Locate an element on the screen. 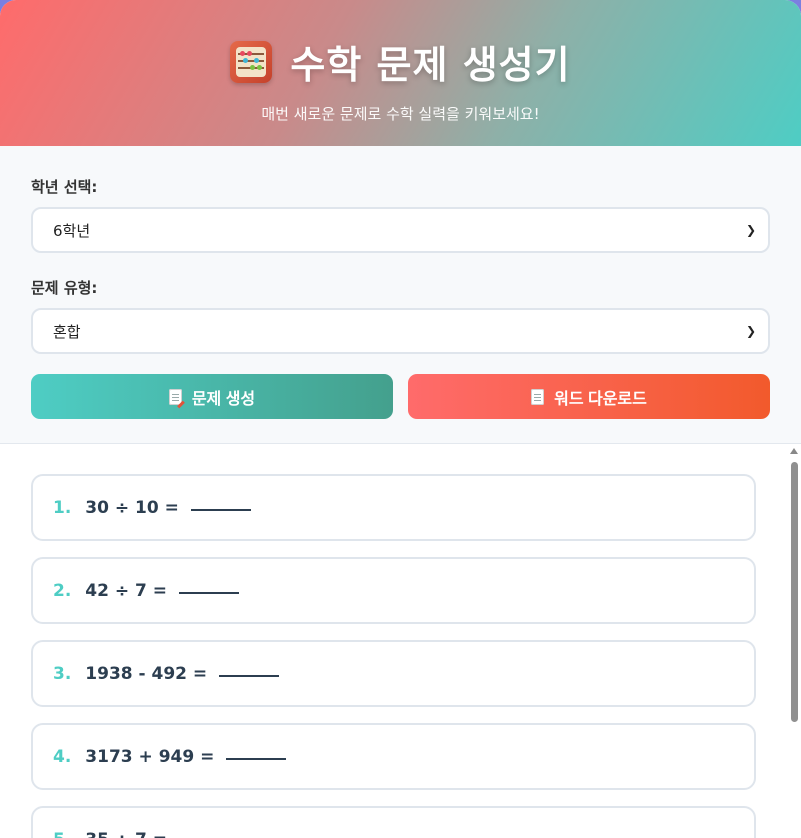 This screenshot has height=838, width=801. type-select: 혼합 ❯ is located at coordinates (400, 331).